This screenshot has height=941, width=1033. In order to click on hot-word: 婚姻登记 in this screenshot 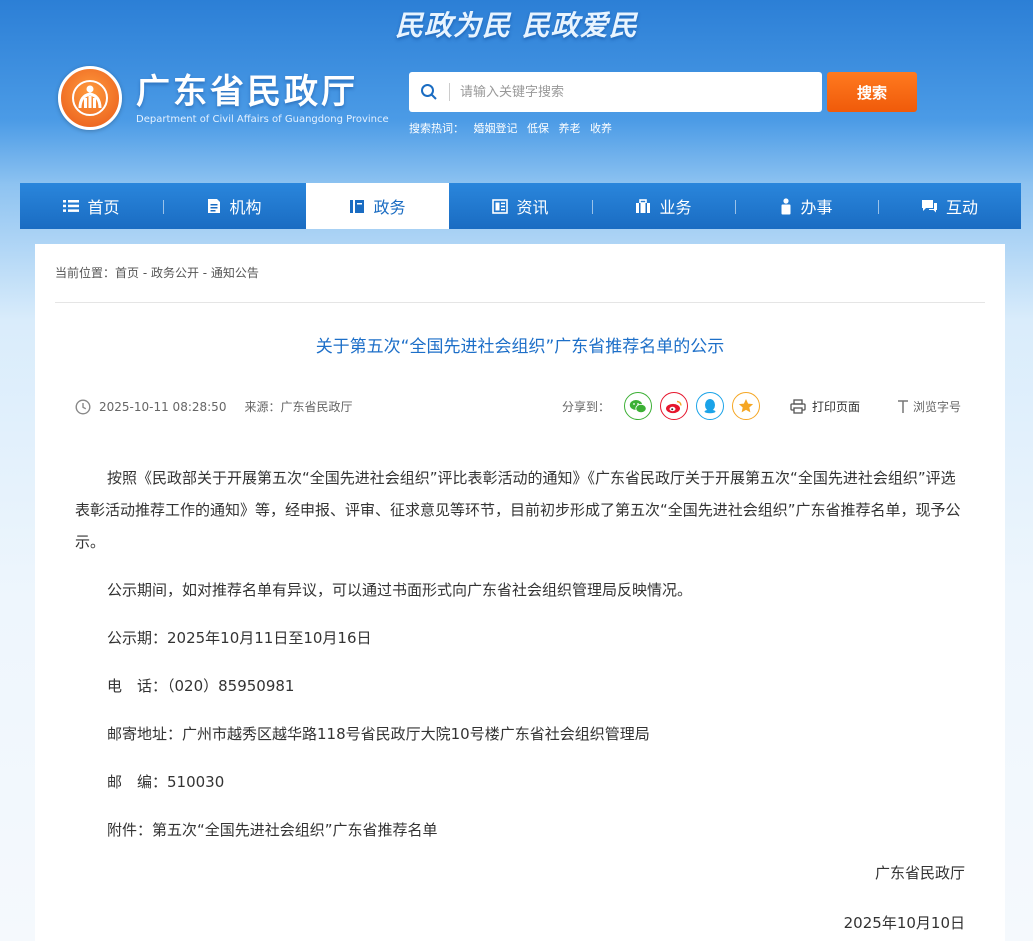, I will do `click(496, 128)`.